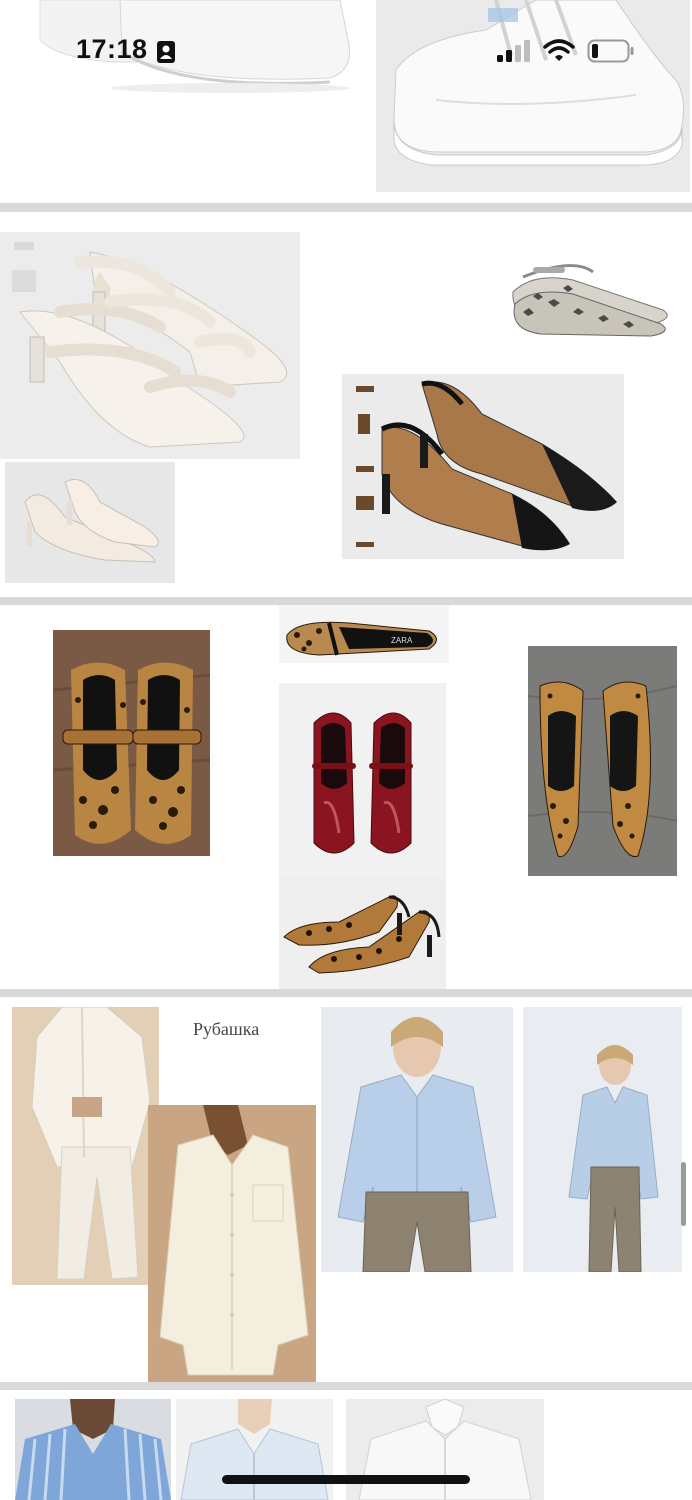  I want to click on leopard-ballet-flats-on-wood-image, so click(131, 743).